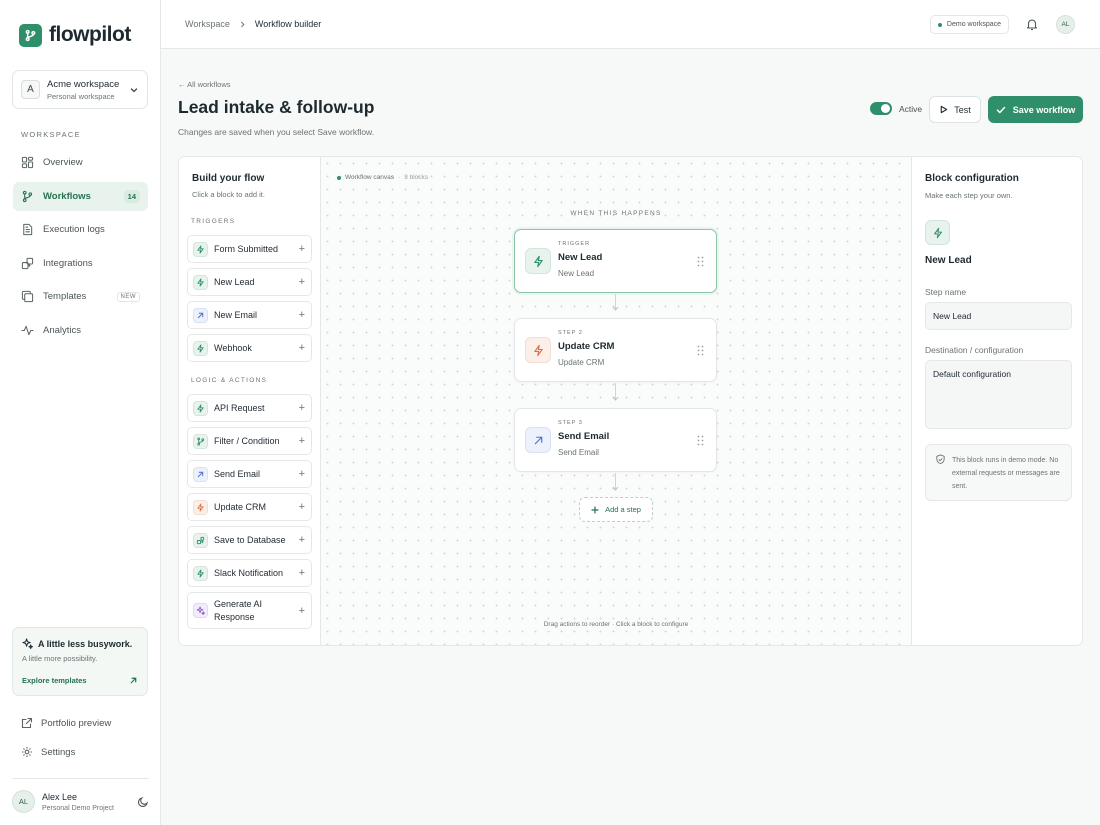 The width and height of the screenshot is (1100, 825). What do you see at coordinates (595, 509) in the screenshot?
I see `plus-icon` at bounding box center [595, 509].